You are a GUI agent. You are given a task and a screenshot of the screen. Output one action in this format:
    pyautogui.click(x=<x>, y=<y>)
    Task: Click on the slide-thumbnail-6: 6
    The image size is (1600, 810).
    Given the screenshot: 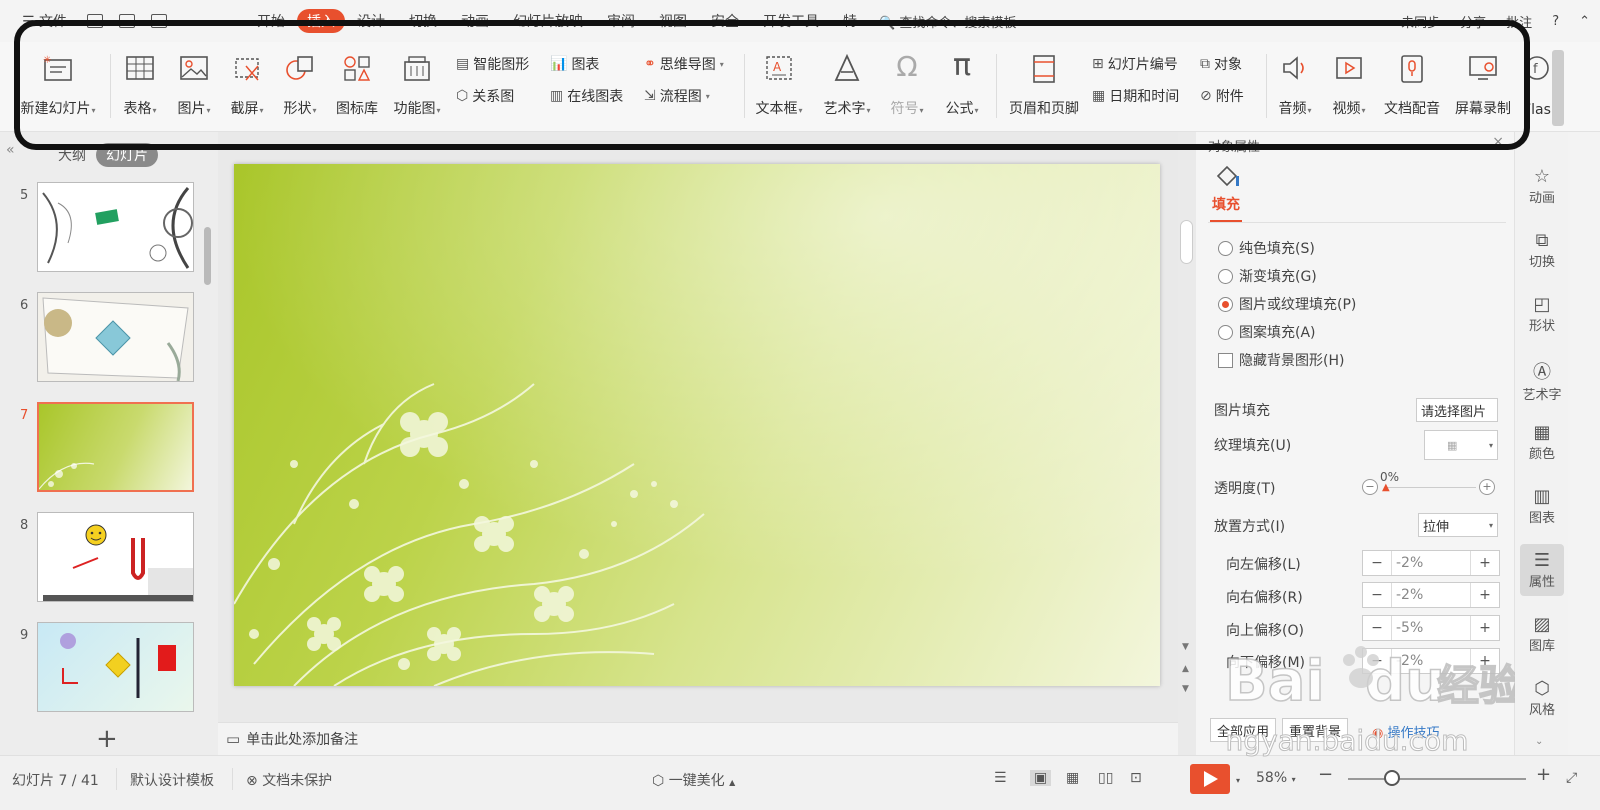 What is the action you would take?
    pyautogui.click(x=102, y=338)
    